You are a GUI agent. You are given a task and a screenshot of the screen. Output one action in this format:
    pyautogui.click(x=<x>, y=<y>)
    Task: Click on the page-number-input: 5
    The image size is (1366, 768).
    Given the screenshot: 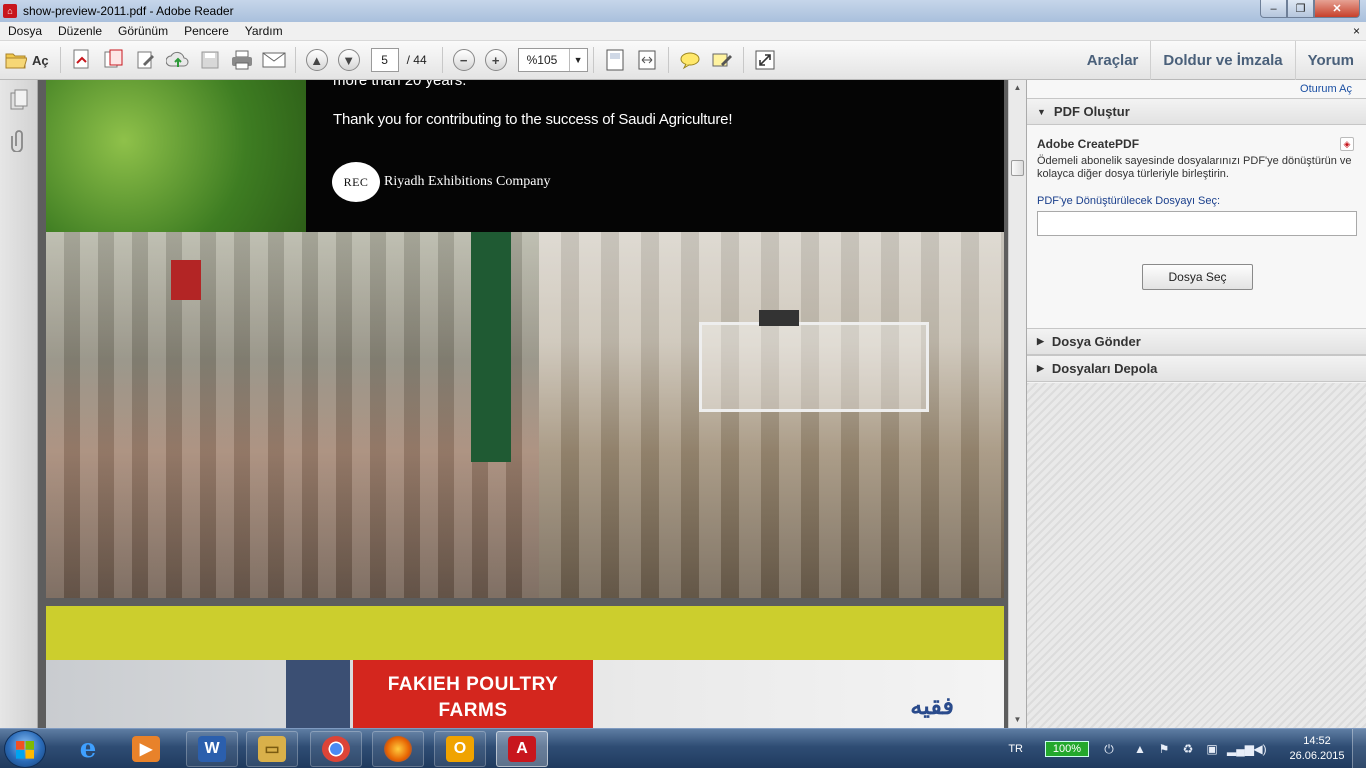 What is the action you would take?
    pyautogui.click(x=384, y=60)
    